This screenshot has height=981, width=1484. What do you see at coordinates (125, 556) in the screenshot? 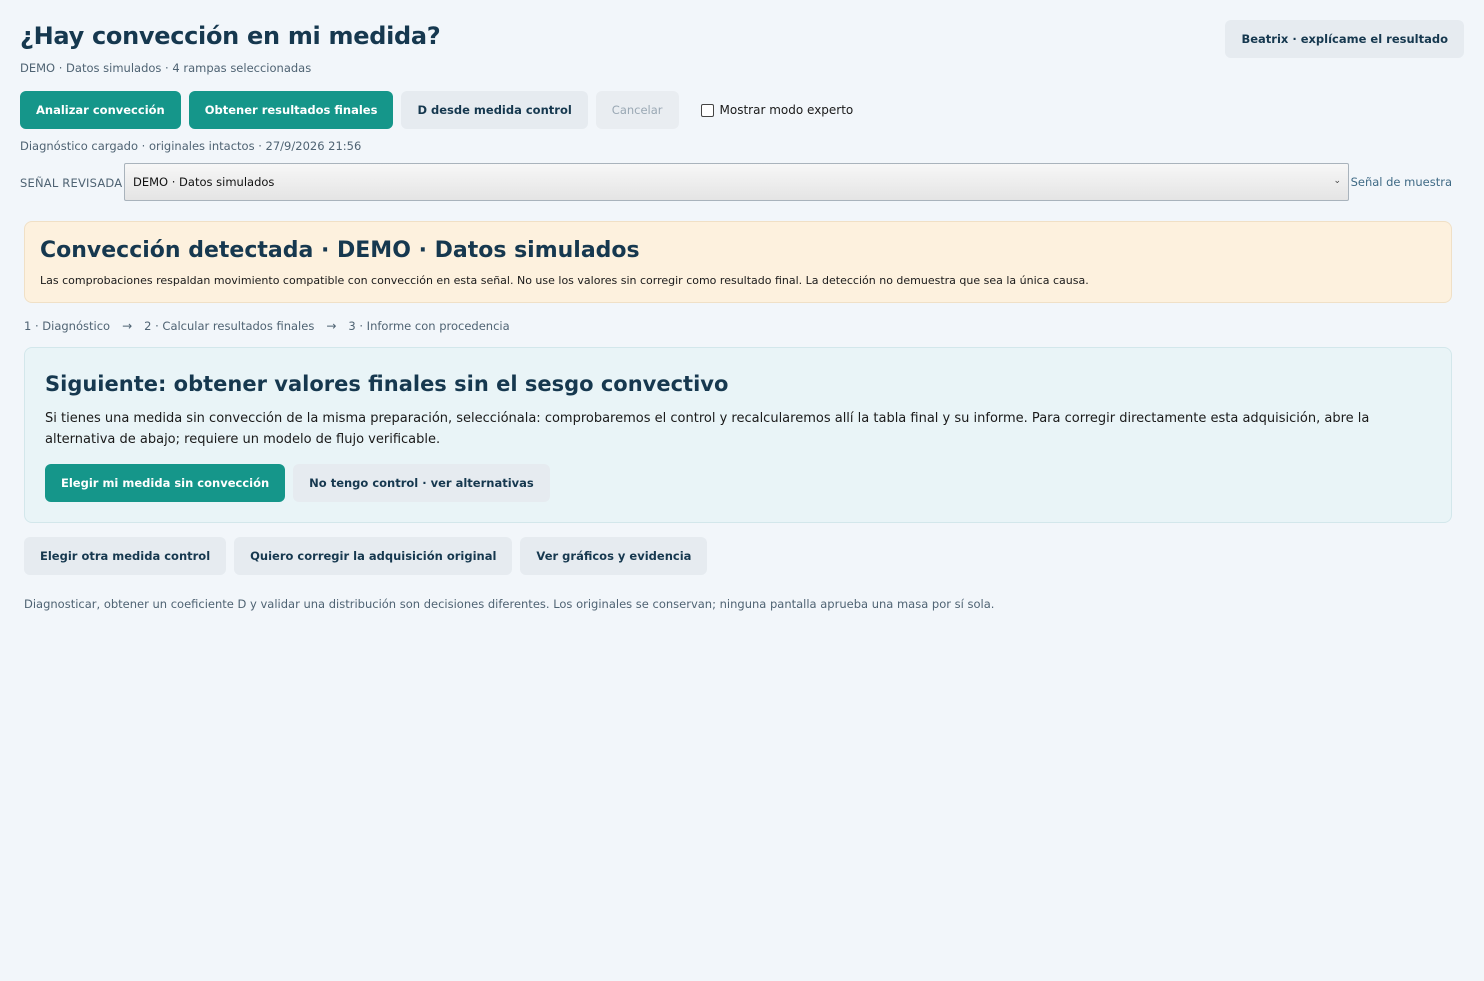
I see `choose-other-control-button: Elegir otra medida control` at bounding box center [125, 556].